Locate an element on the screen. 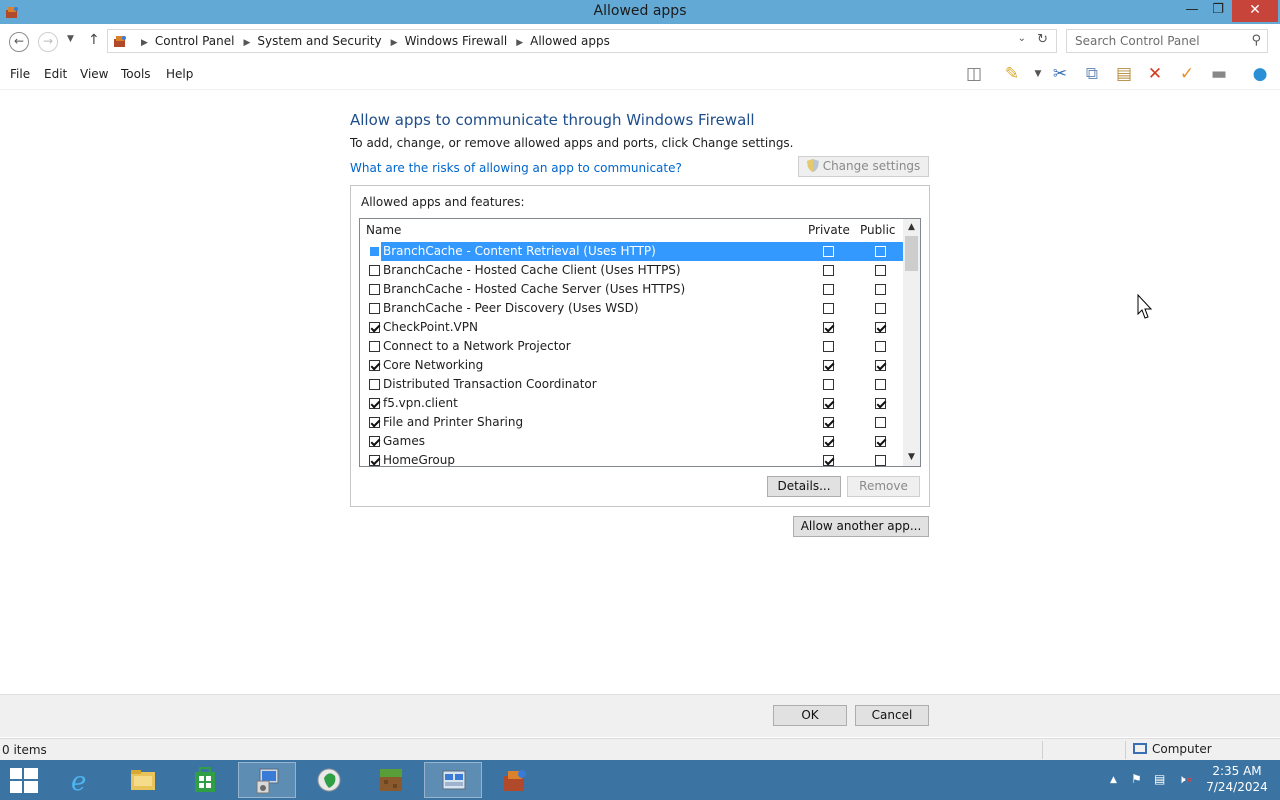 This screenshot has width=1280, height=800. menu-tools: Tools is located at coordinates (136, 74).